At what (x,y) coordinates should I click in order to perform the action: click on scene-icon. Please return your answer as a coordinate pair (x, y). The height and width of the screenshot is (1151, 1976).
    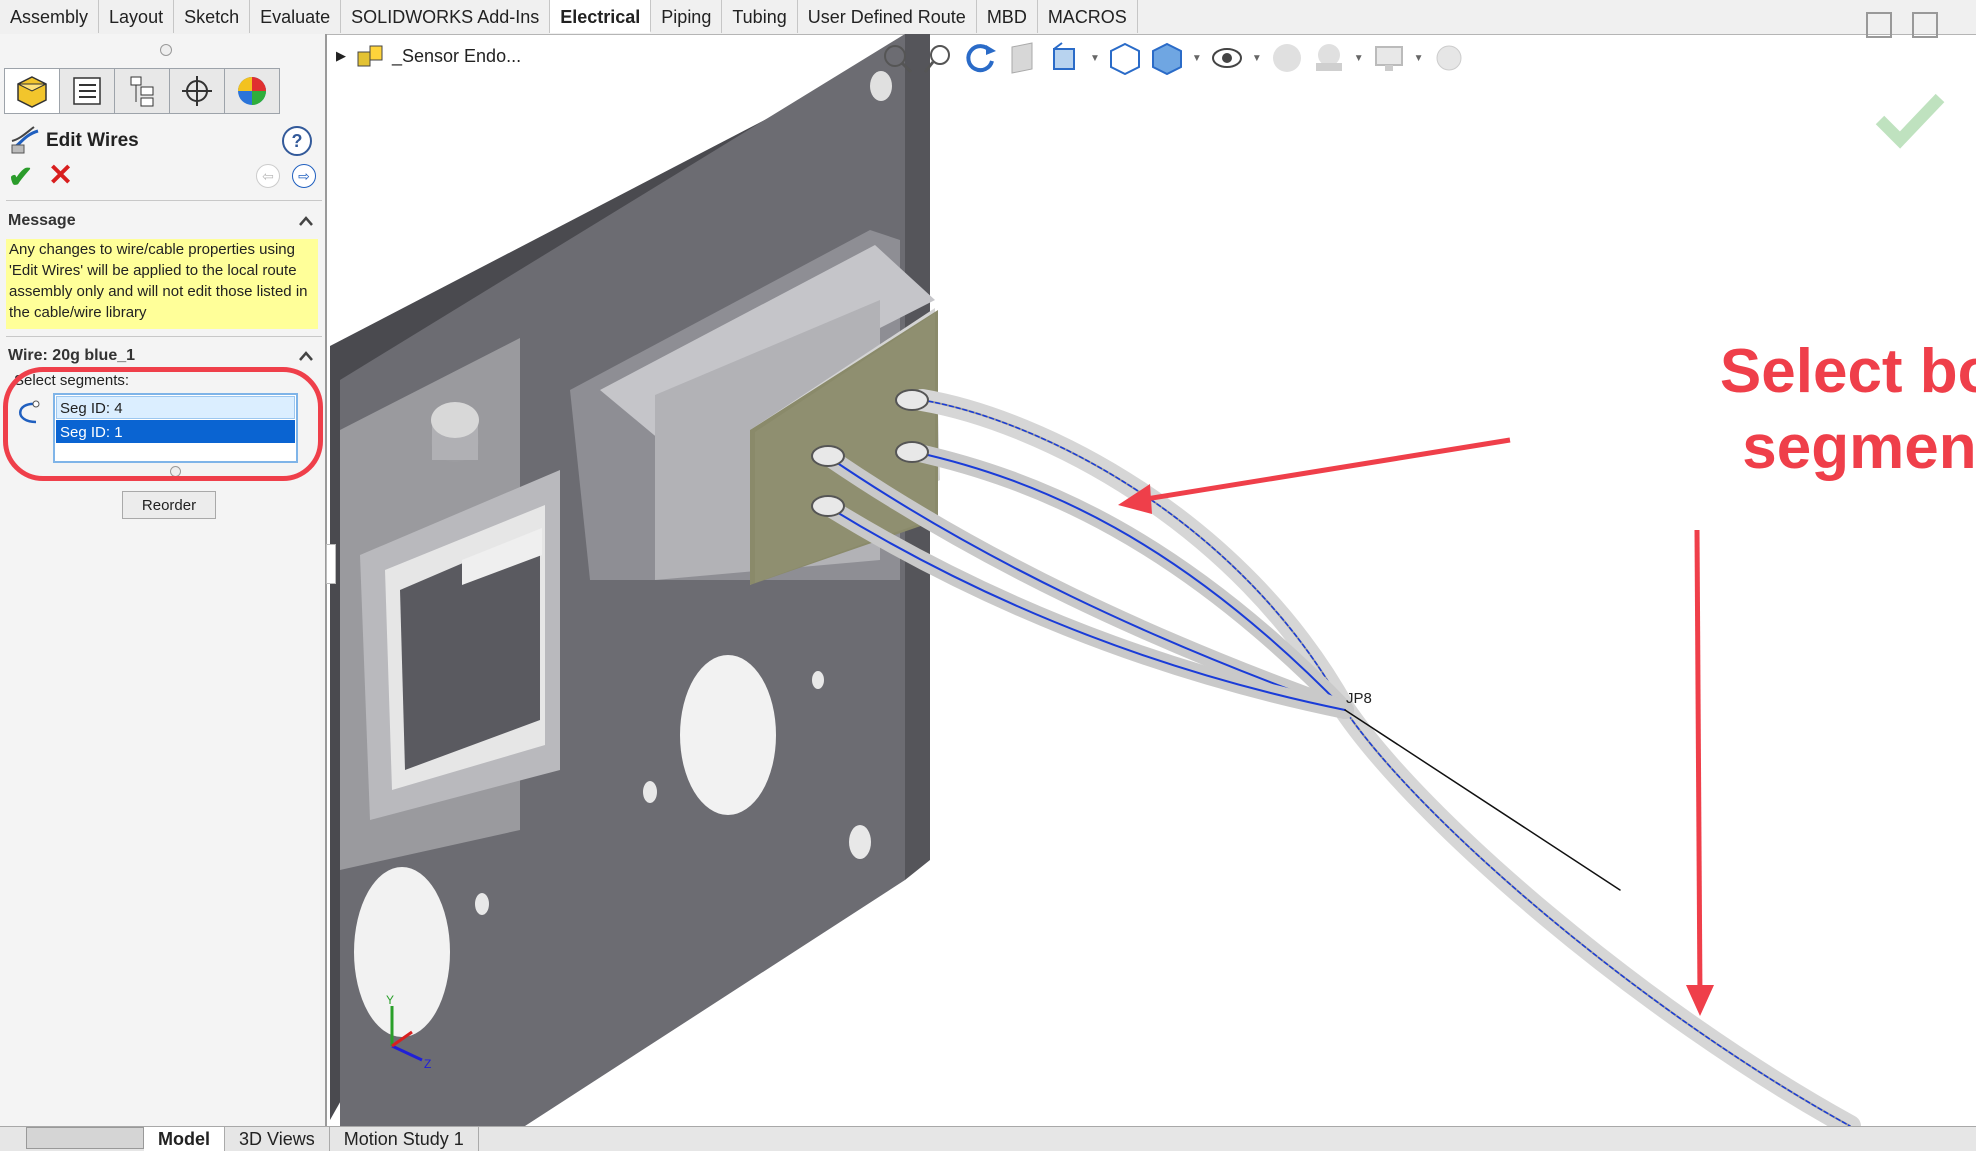
    Looking at the image, I should click on (1329, 58).